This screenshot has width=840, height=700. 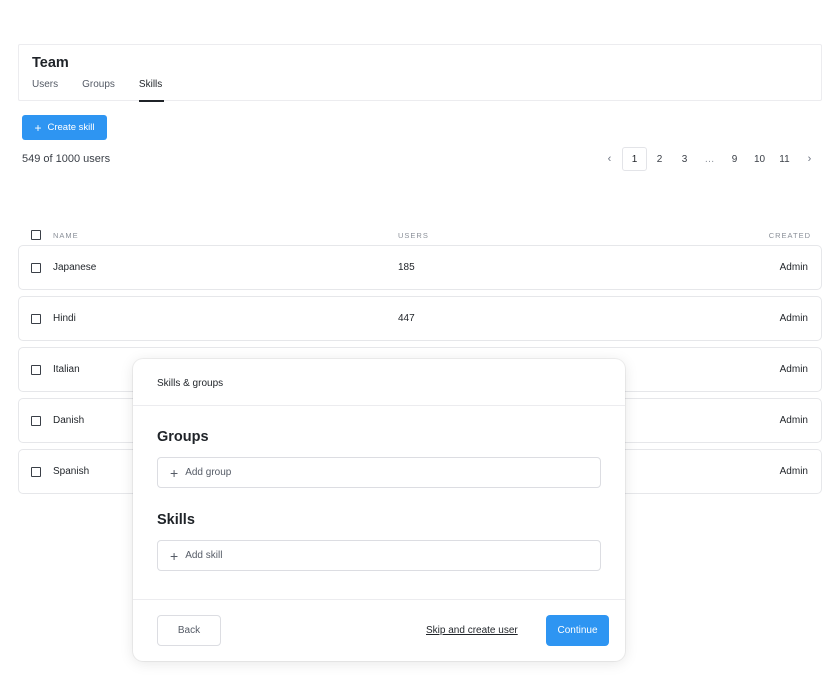 What do you see at coordinates (183, 437) in the screenshot?
I see `groups-heading: Groups` at bounding box center [183, 437].